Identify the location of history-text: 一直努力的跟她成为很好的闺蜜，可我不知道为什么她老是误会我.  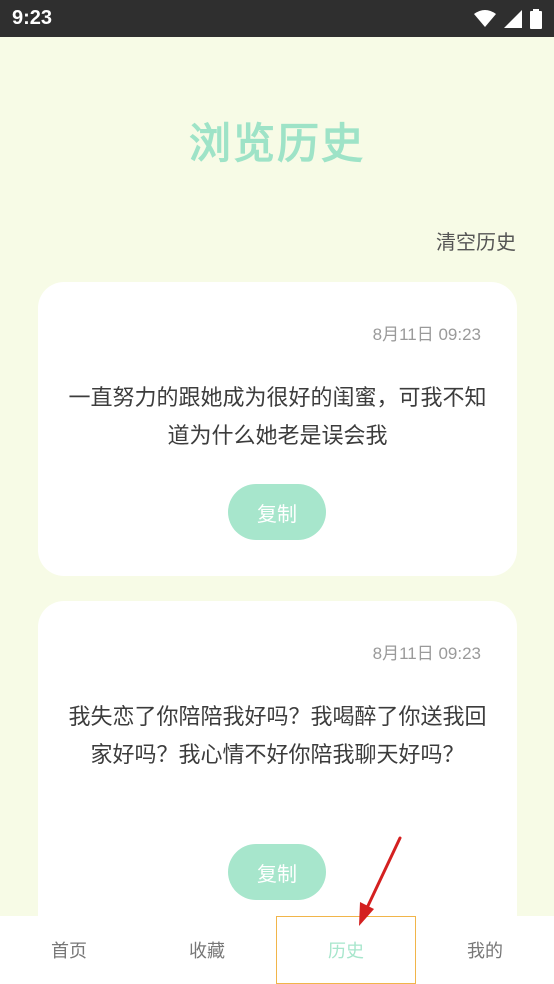
(277, 417).